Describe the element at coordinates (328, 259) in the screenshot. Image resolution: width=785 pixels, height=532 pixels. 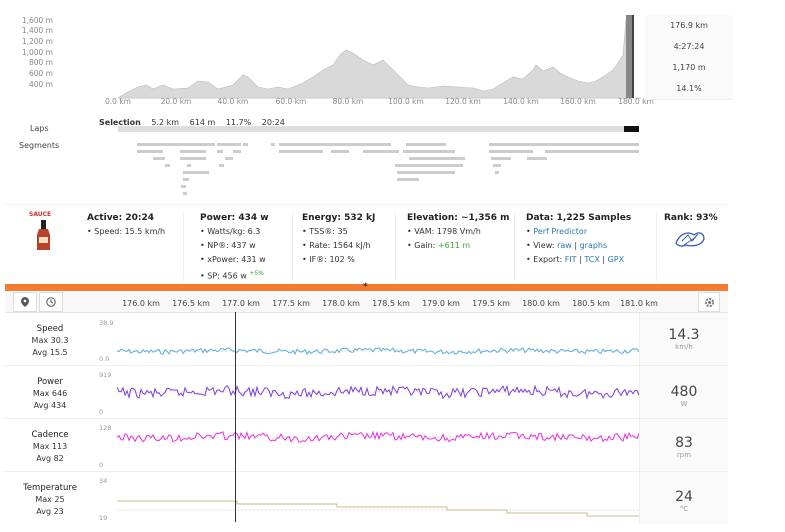
I see `energy-if: • IF®: 102 %` at that location.